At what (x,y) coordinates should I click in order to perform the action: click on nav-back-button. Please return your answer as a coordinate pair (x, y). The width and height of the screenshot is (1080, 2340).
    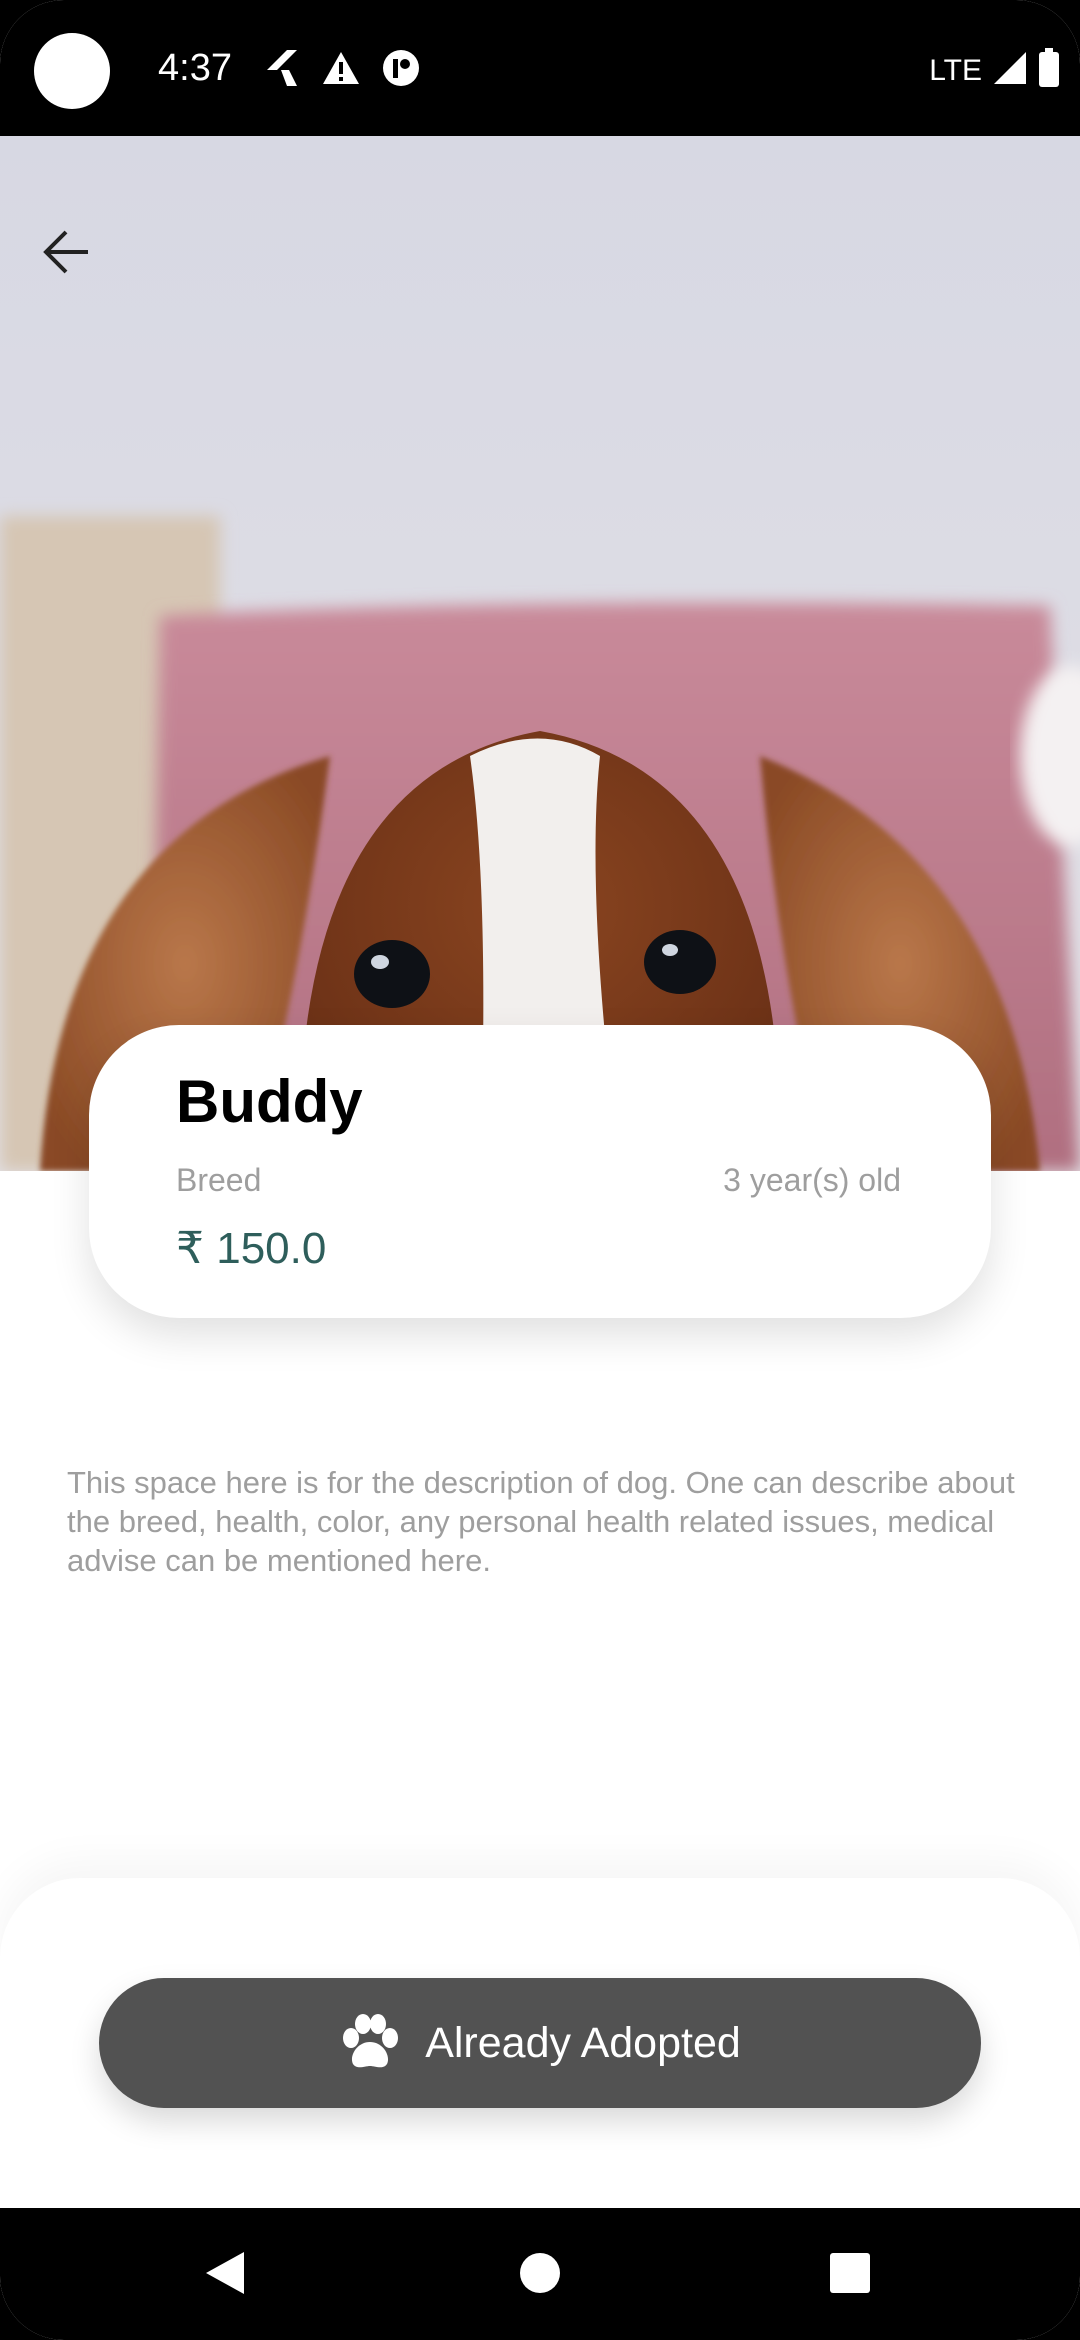
    Looking at the image, I should click on (225, 2273).